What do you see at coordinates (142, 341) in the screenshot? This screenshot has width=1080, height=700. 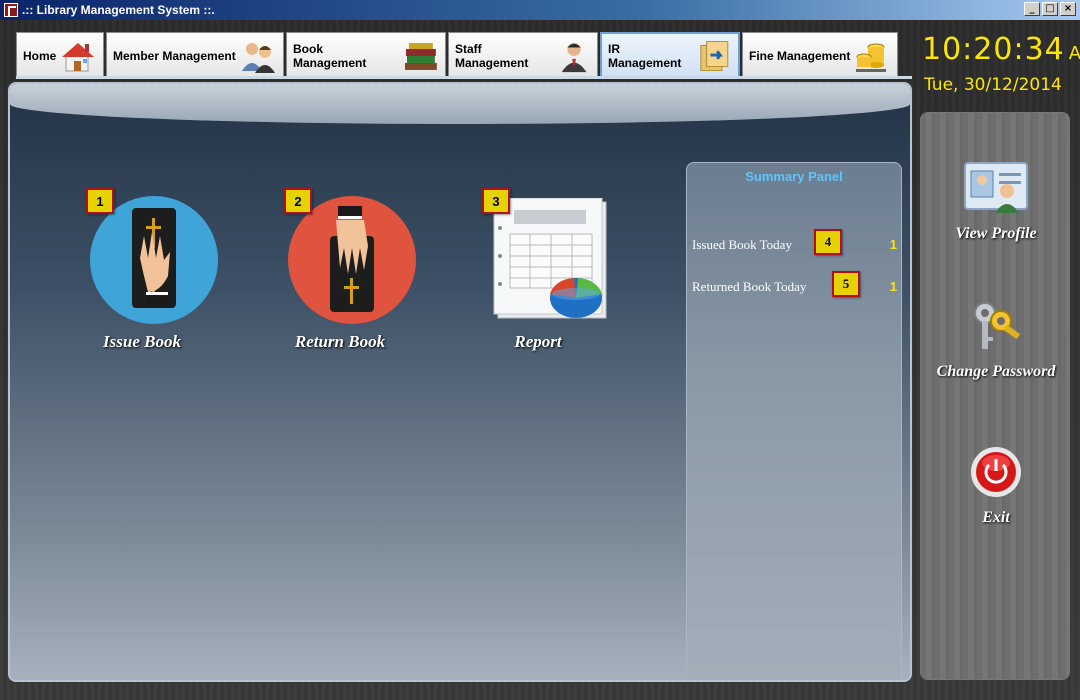 I see `issue-book-label: Issue Book` at bounding box center [142, 341].